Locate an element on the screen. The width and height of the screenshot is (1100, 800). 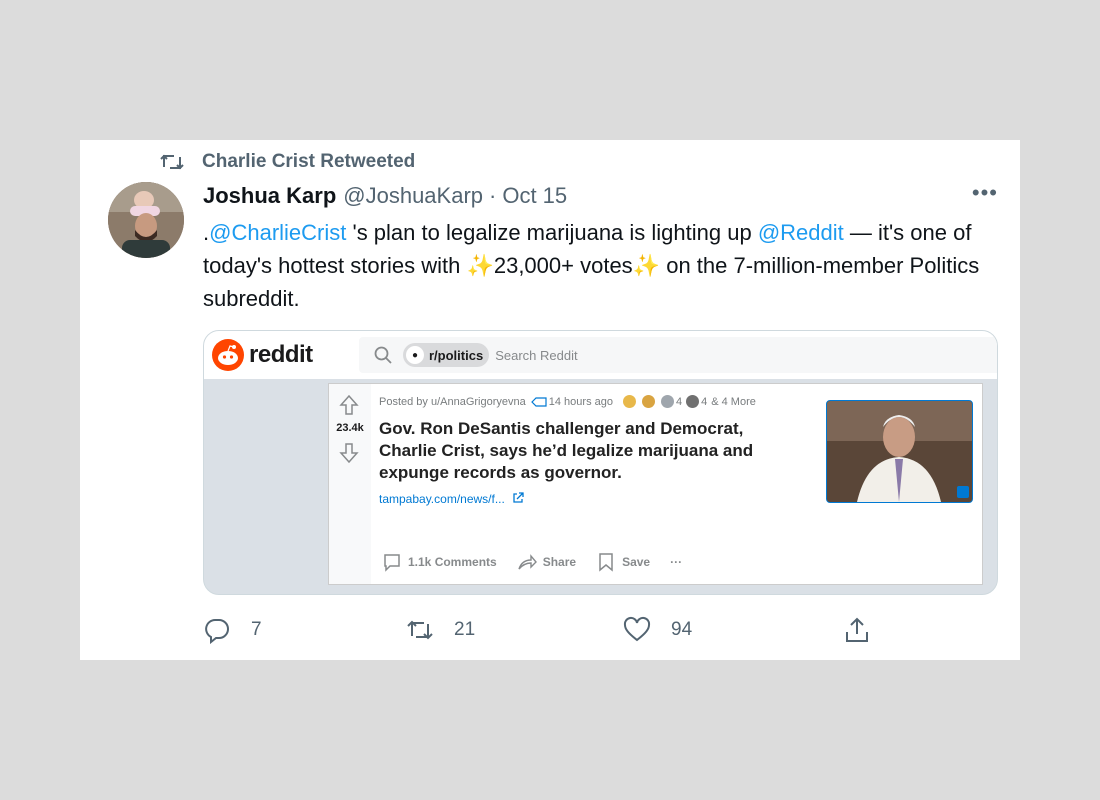
comments-label: 1.1k Comments is located at coordinates (452, 562).